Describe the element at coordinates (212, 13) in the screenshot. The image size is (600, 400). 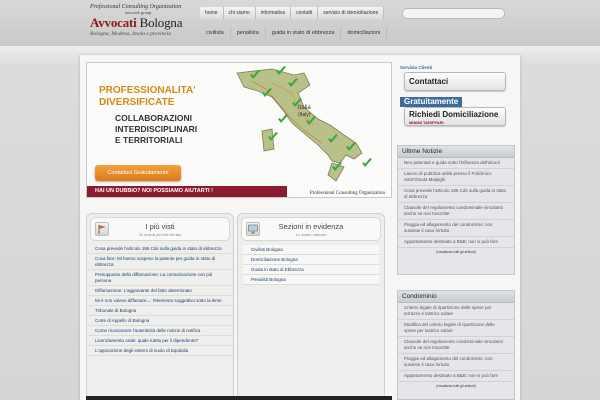
I see `nav-home: home` at that location.